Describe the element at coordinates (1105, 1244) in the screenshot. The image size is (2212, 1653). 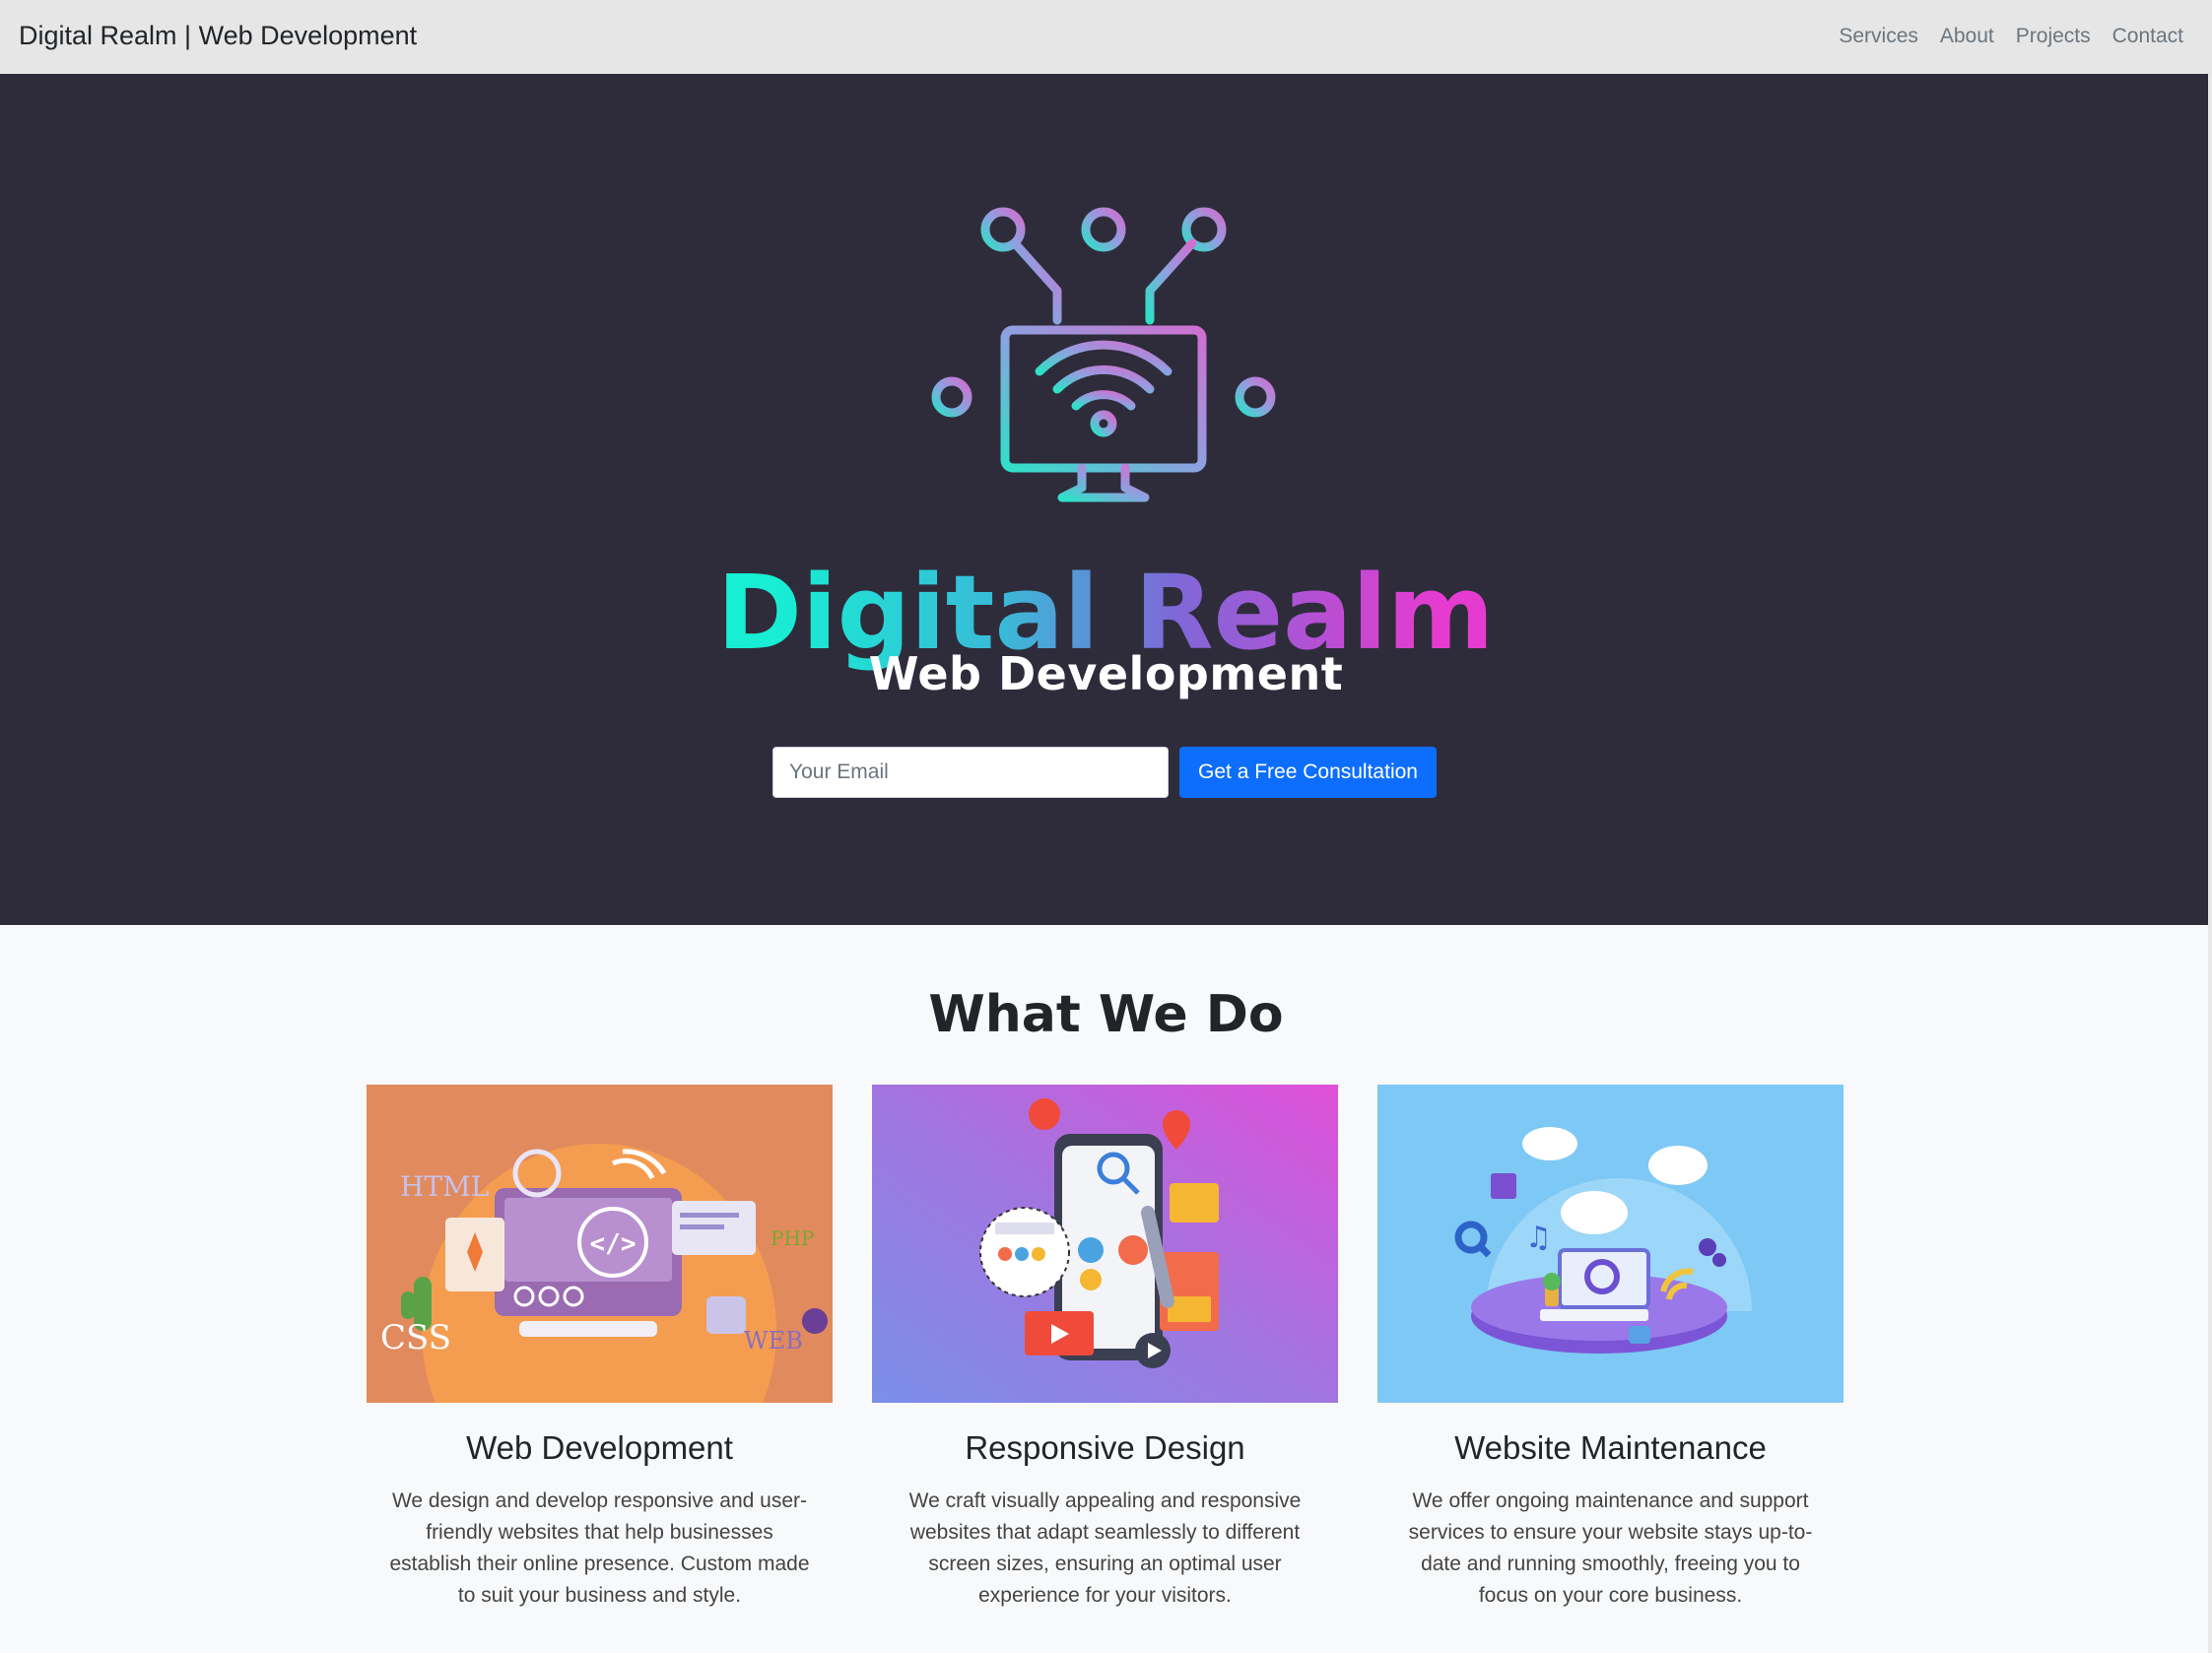
I see `responsive-design-illustration` at that location.